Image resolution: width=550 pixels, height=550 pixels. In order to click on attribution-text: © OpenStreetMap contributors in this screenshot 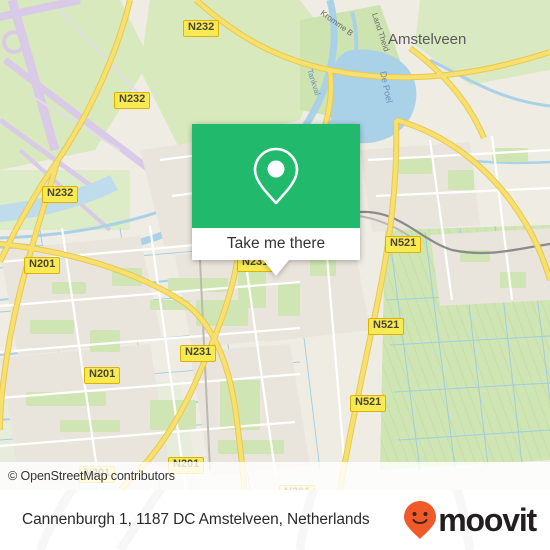, I will do `click(91, 476)`.